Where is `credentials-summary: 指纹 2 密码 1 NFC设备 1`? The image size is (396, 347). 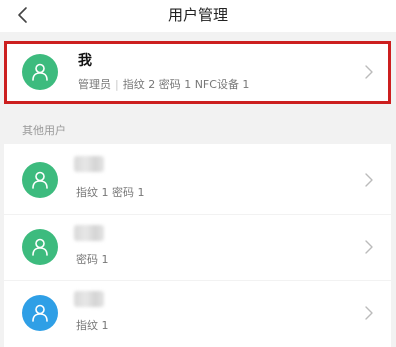 credentials-summary: 指纹 2 密码 1 NFC设备 1 is located at coordinates (186, 84).